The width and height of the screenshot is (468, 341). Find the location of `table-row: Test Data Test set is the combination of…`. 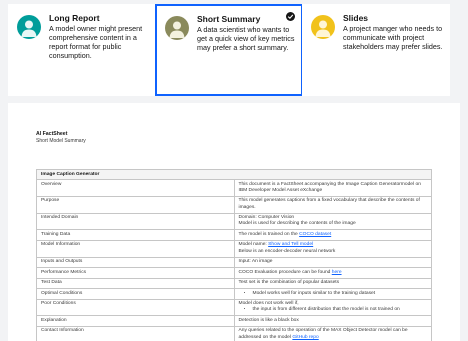

table-row: Test Data Test set is the combination of… is located at coordinates (234, 283).